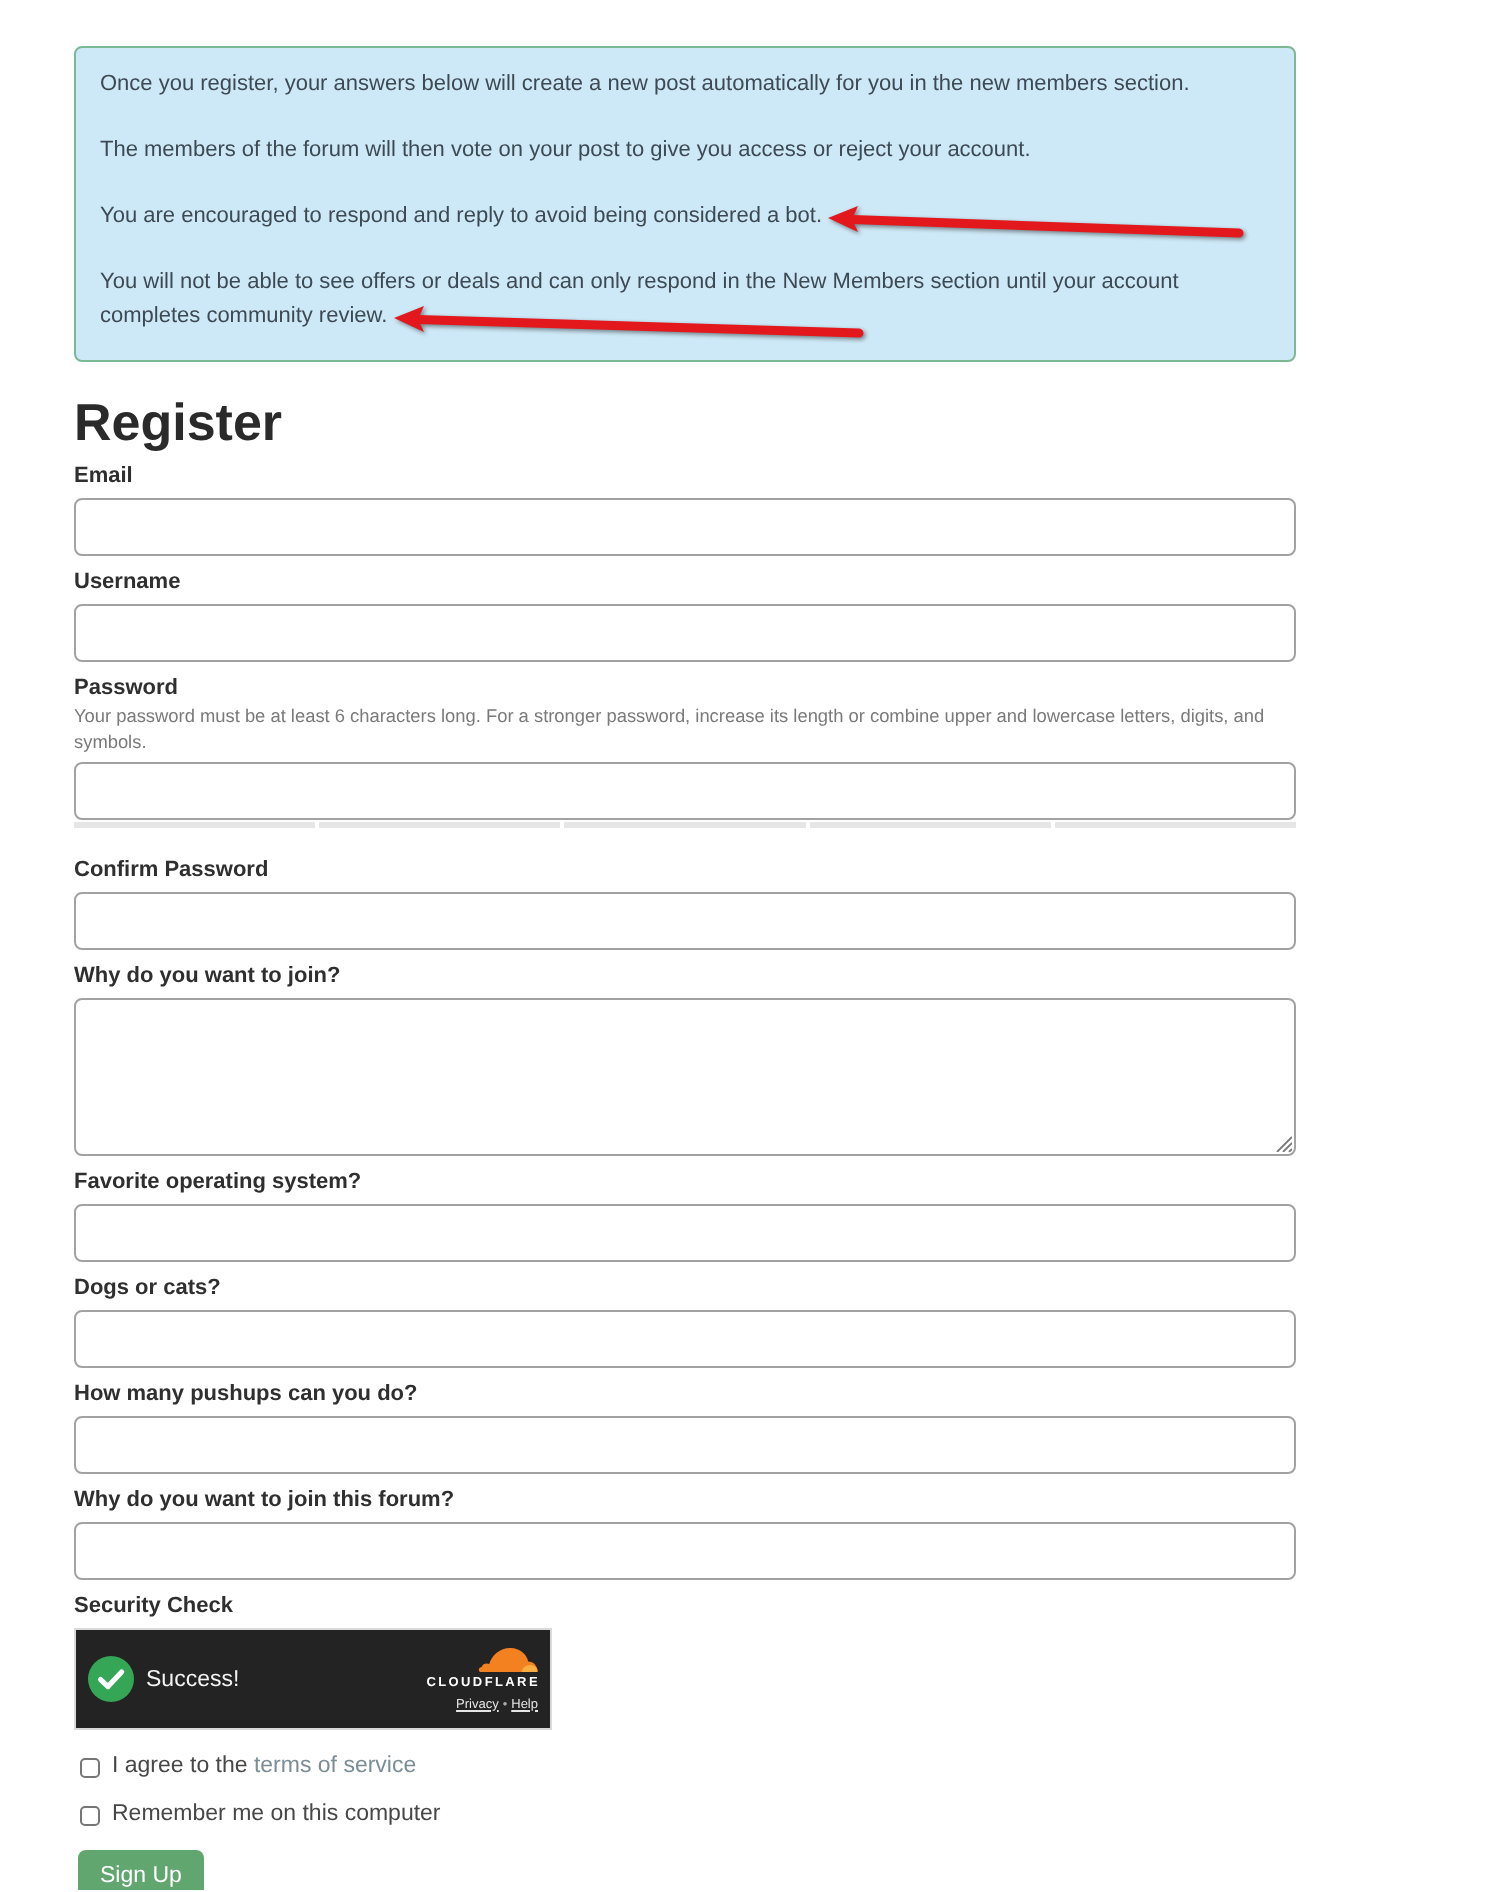 This screenshot has height=1892, width=1500. I want to click on field-label: Why do you want to join?, so click(208, 977).